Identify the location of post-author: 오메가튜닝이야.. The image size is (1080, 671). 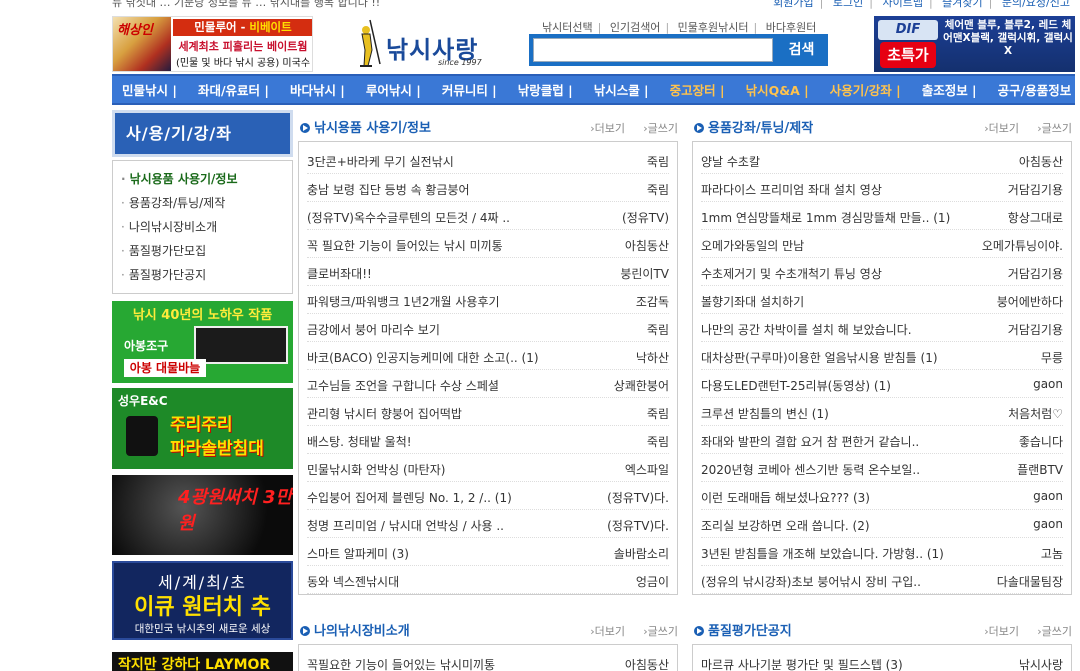
(1022, 245).